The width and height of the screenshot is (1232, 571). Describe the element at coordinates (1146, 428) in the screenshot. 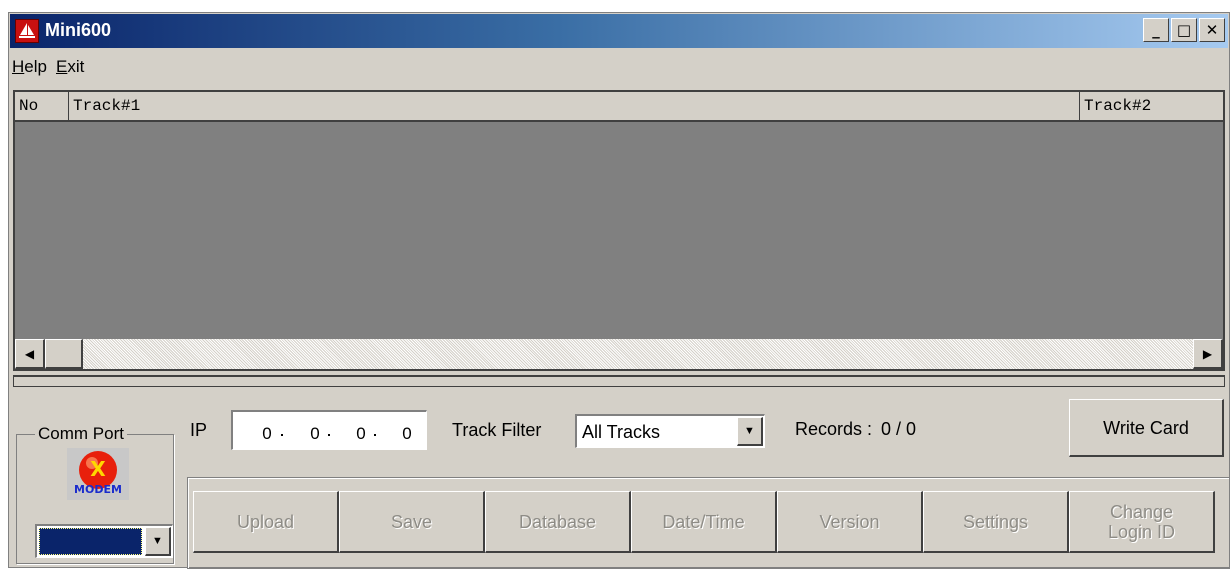

I see `write-card-button: Write Card` at that location.